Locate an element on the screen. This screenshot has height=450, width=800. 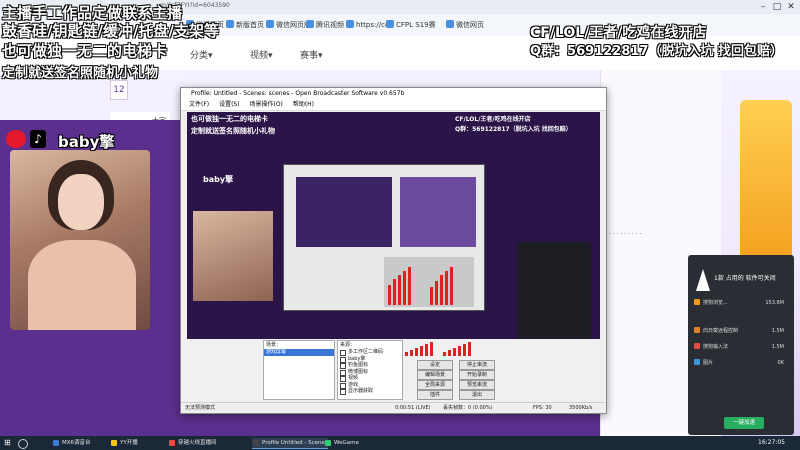
search-icon is located at coordinates (23, 444).